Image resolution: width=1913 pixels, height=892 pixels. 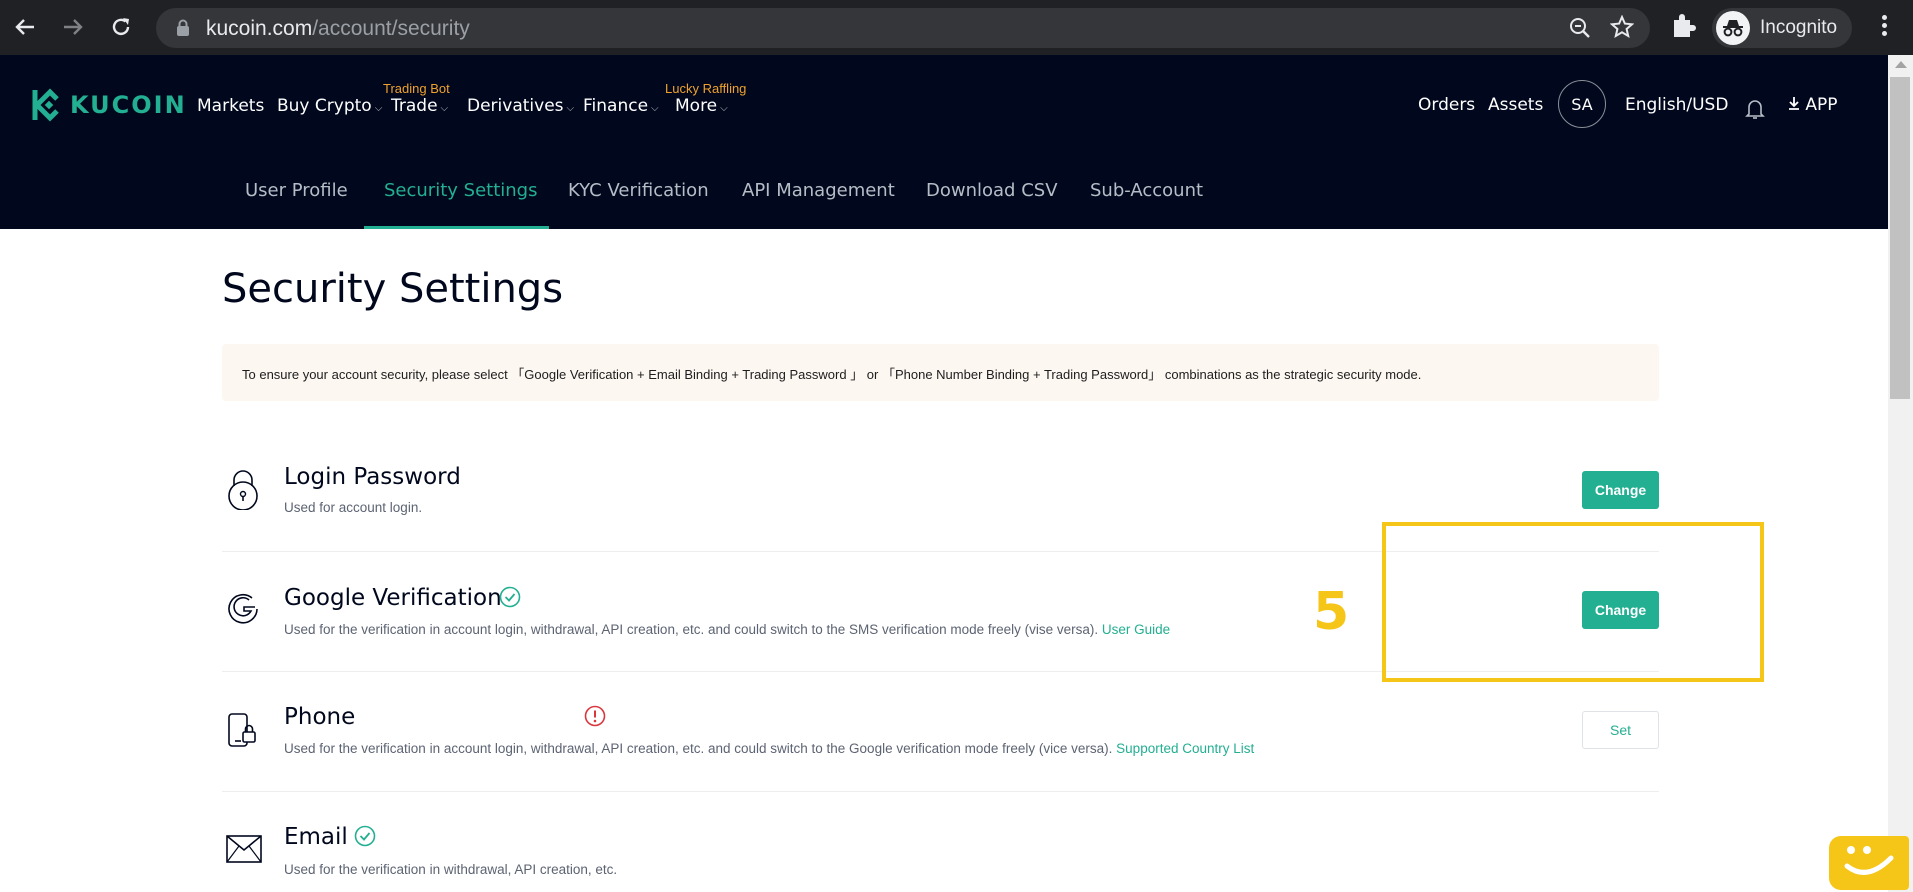 What do you see at coordinates (320, 717) in the screenshot?
I see `phone-title: Phone` at bounding box center [320, 717].